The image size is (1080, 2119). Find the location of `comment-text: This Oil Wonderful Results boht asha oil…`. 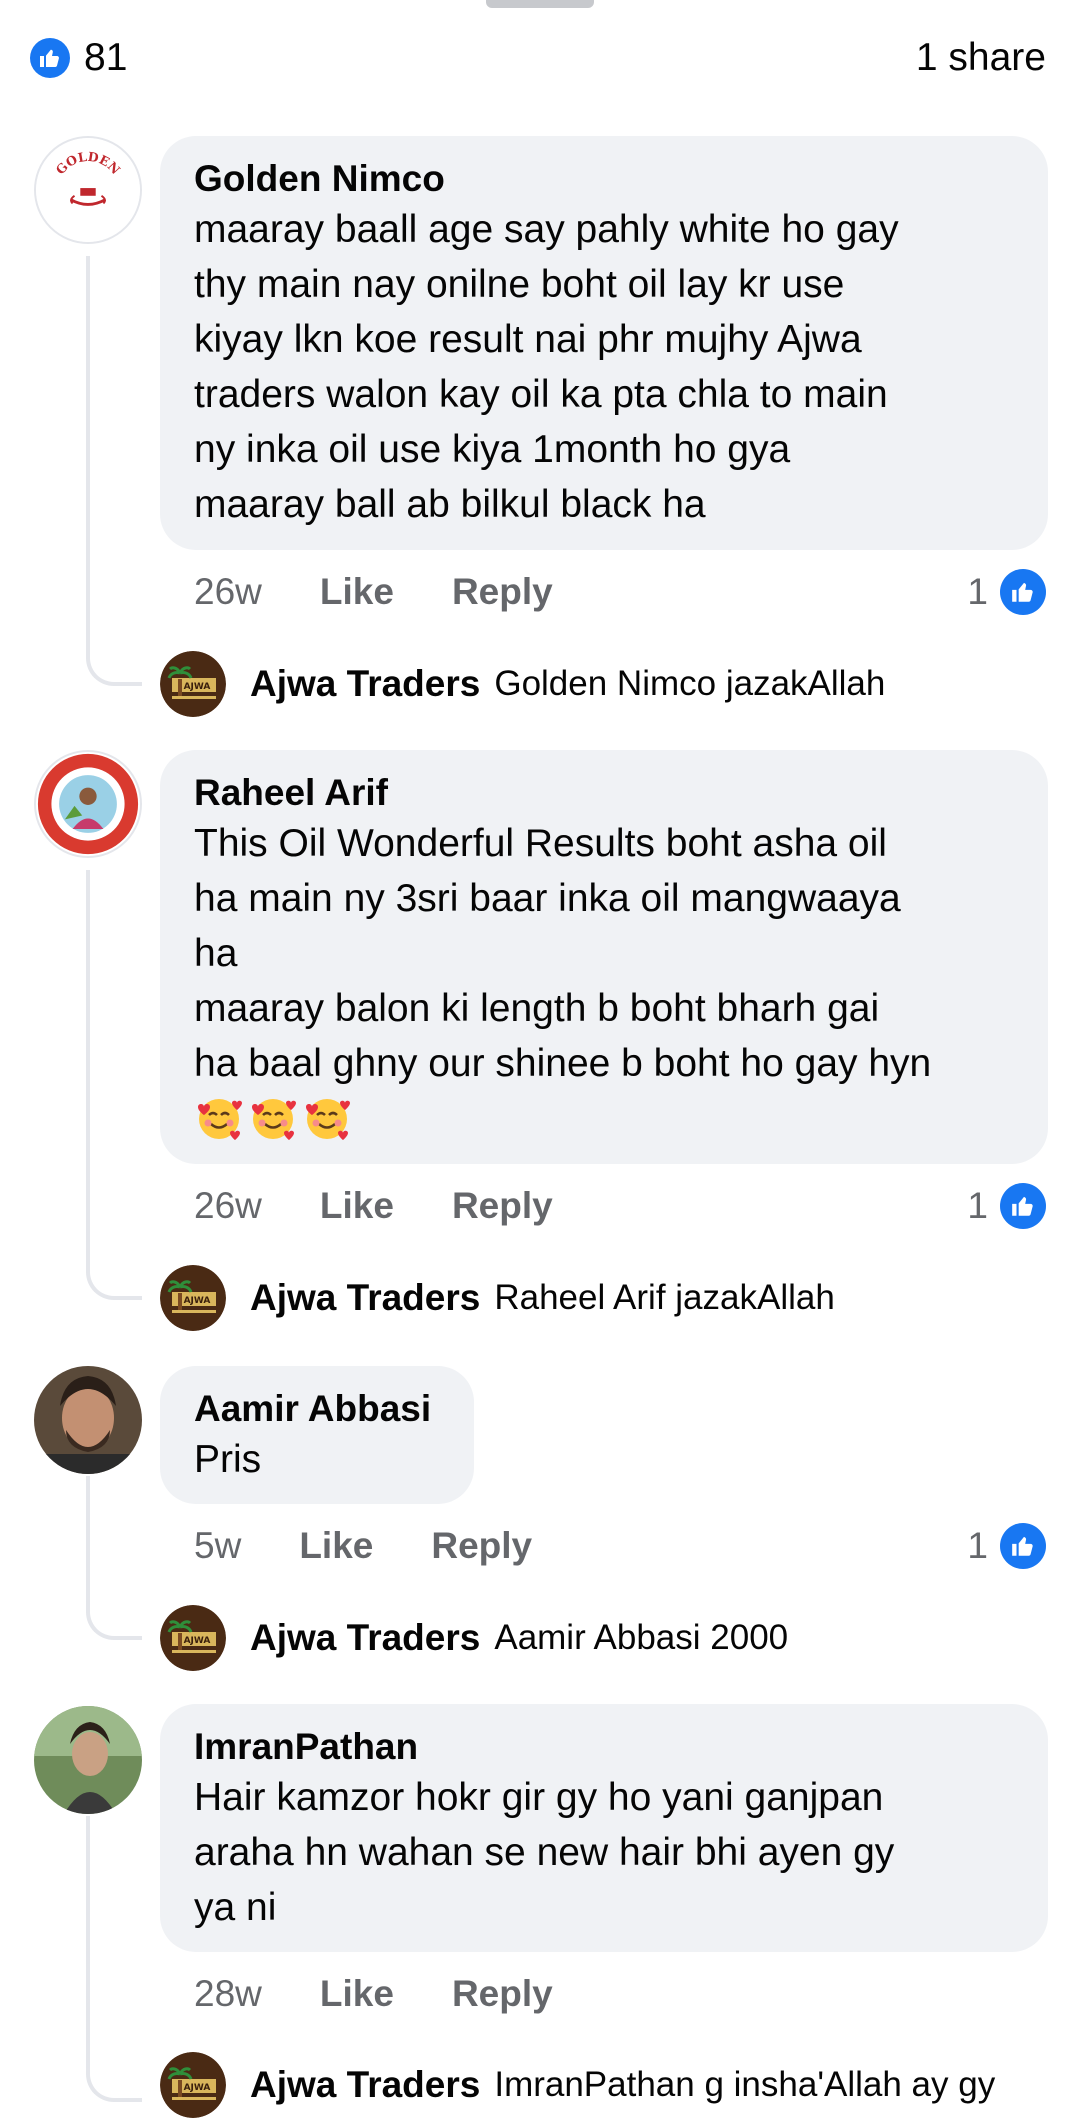

comment-text: This Oil Wonderful Results boht asha oil… is located at coordinates (563, 953).